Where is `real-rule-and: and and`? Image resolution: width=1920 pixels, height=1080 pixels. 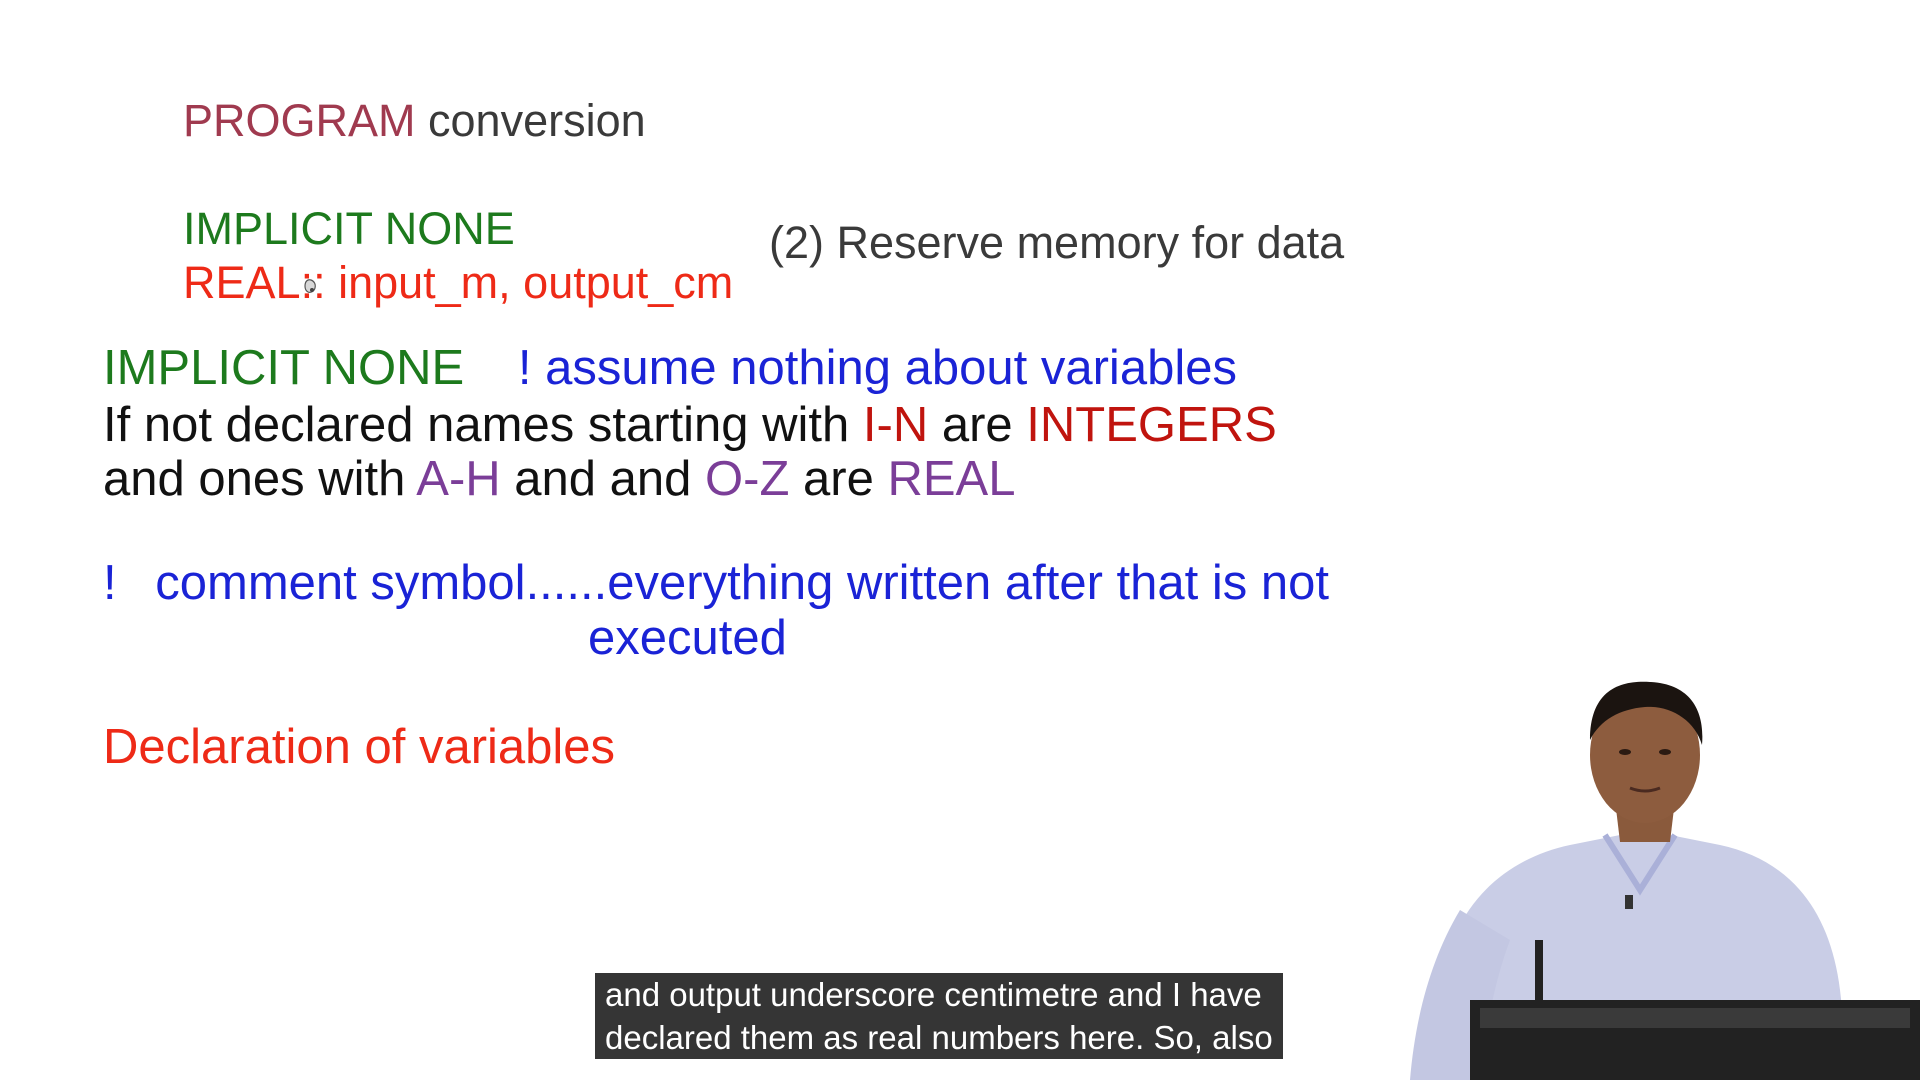 real-rule-and: and and is located at coordinates (603, 479).